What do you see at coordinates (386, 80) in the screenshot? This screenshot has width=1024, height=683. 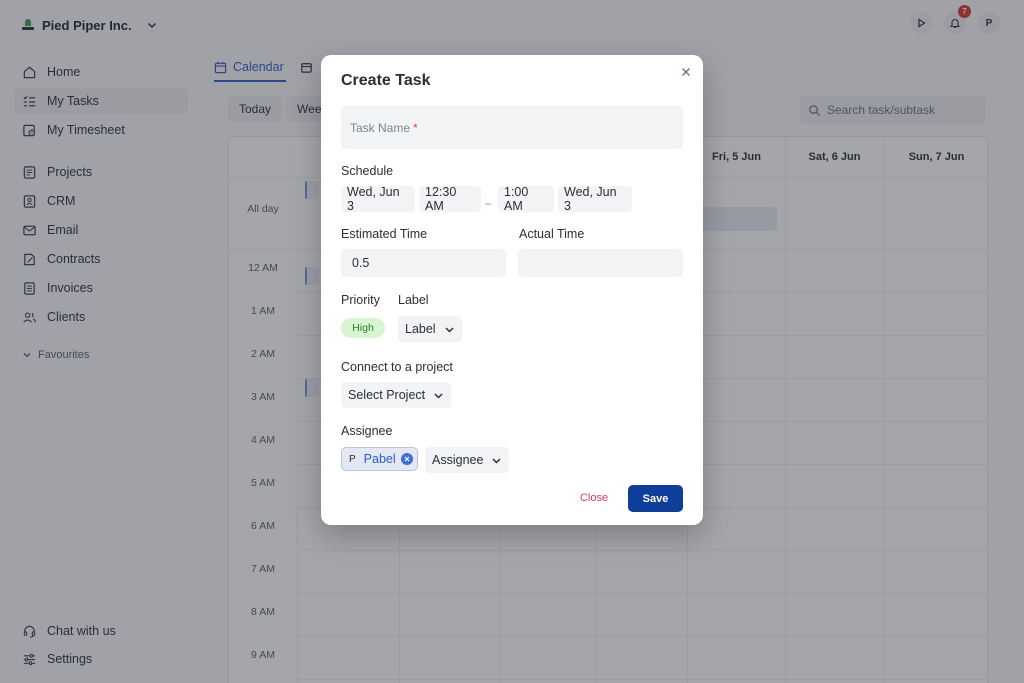 I see `modal-title: Create Task` at bounding box center [386, 80].